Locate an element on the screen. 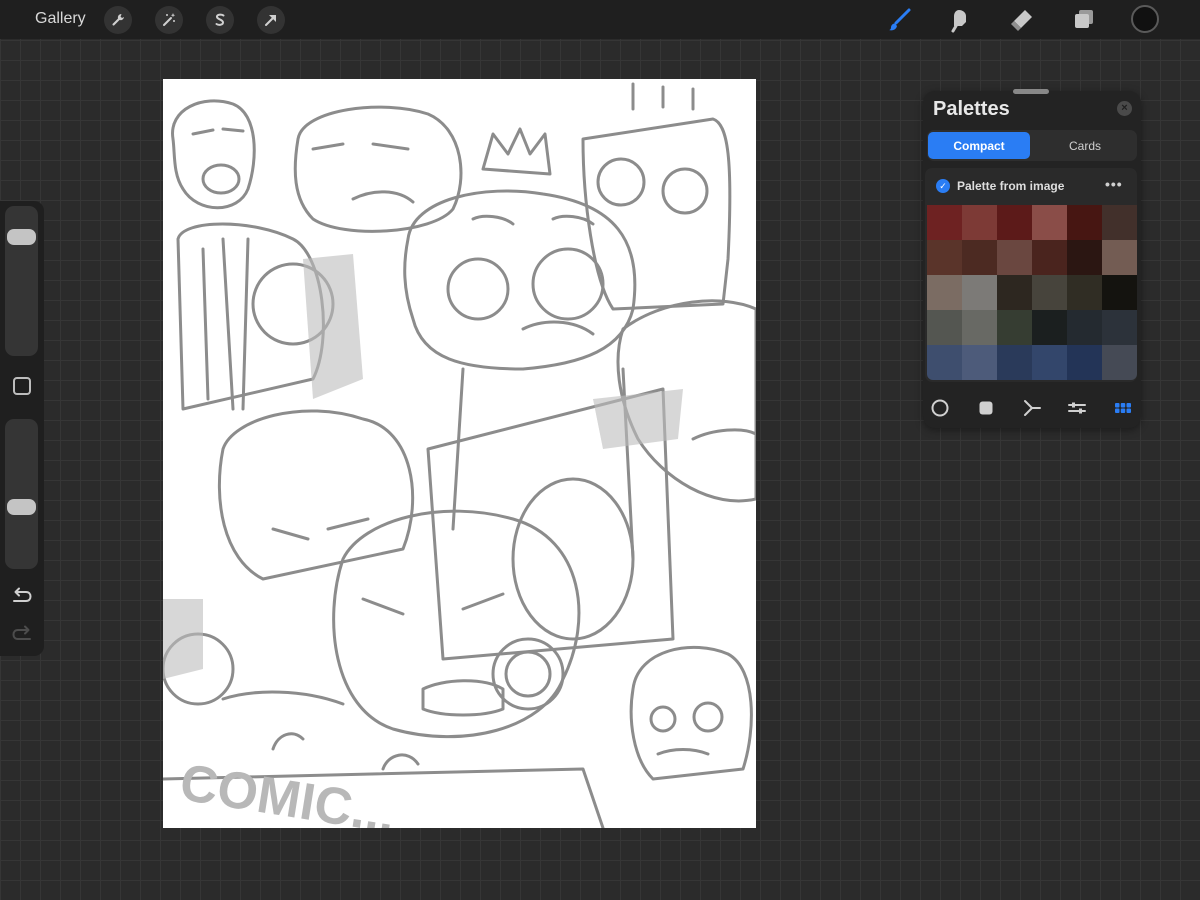 This screenshot has width=1200, height=900. palettes-mode-button is located at coordinates (1123, 408).